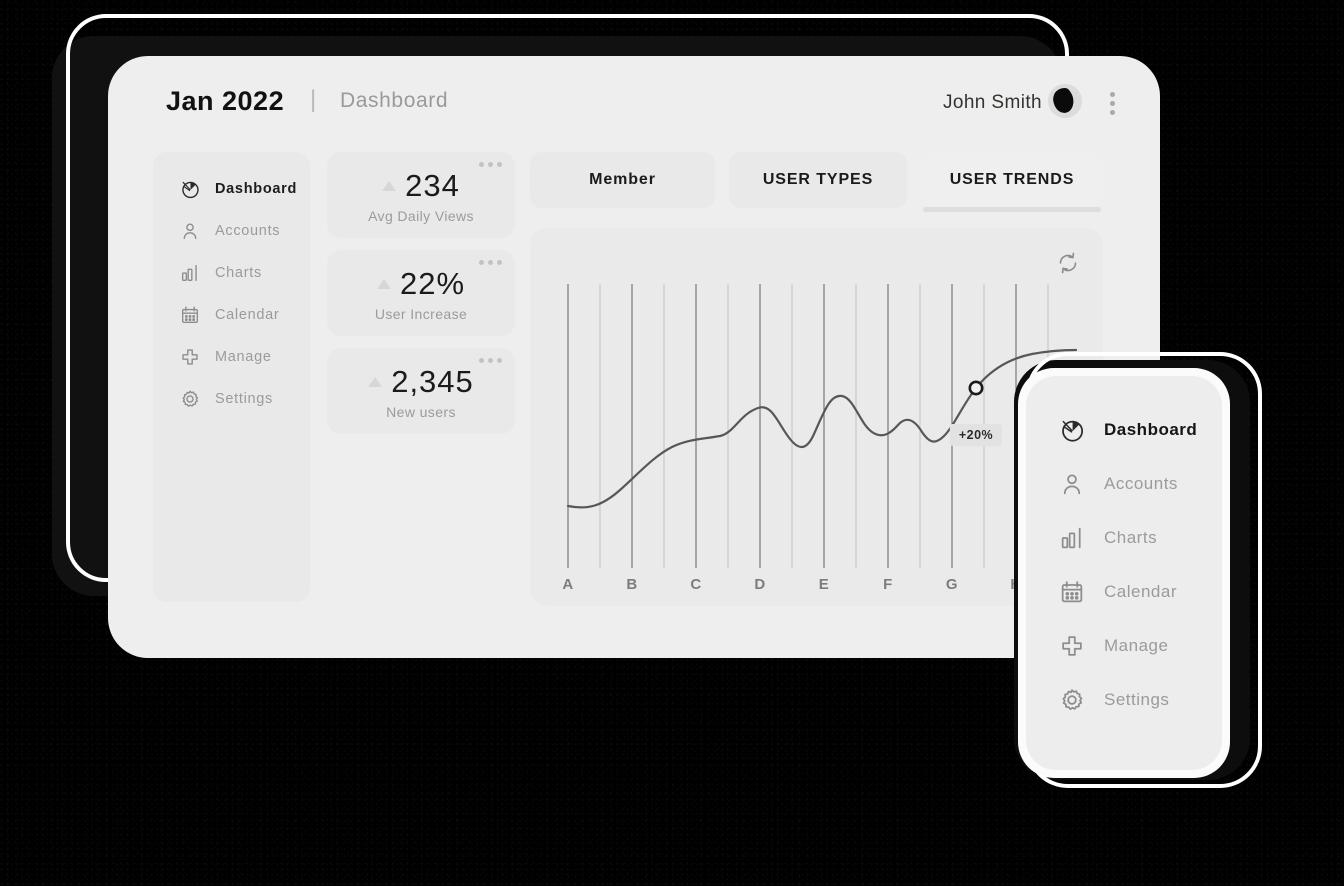 The width and height of the screenshot is (1344, 886). Describe the element at coordinates (432, 185) in the screenshot. I see `stat-value: 234` at that location.